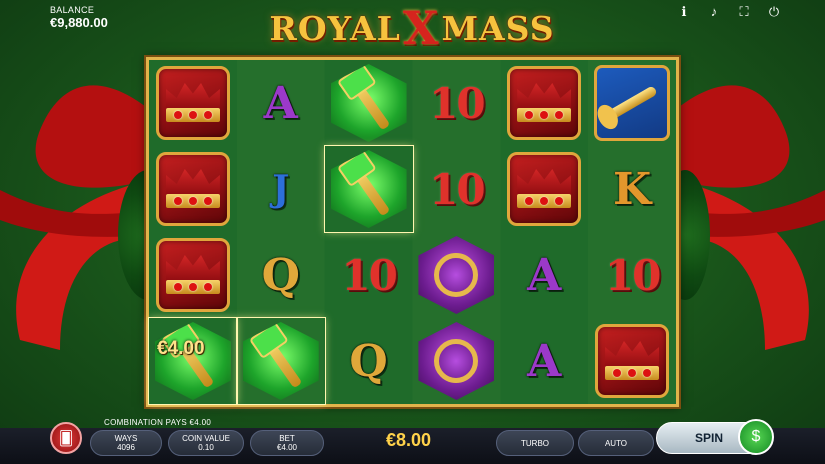 The image size is (825, 464). Describe the element at coordinates (709, 438) in the screenshot. I see `spin-label: SPIN` at that location.